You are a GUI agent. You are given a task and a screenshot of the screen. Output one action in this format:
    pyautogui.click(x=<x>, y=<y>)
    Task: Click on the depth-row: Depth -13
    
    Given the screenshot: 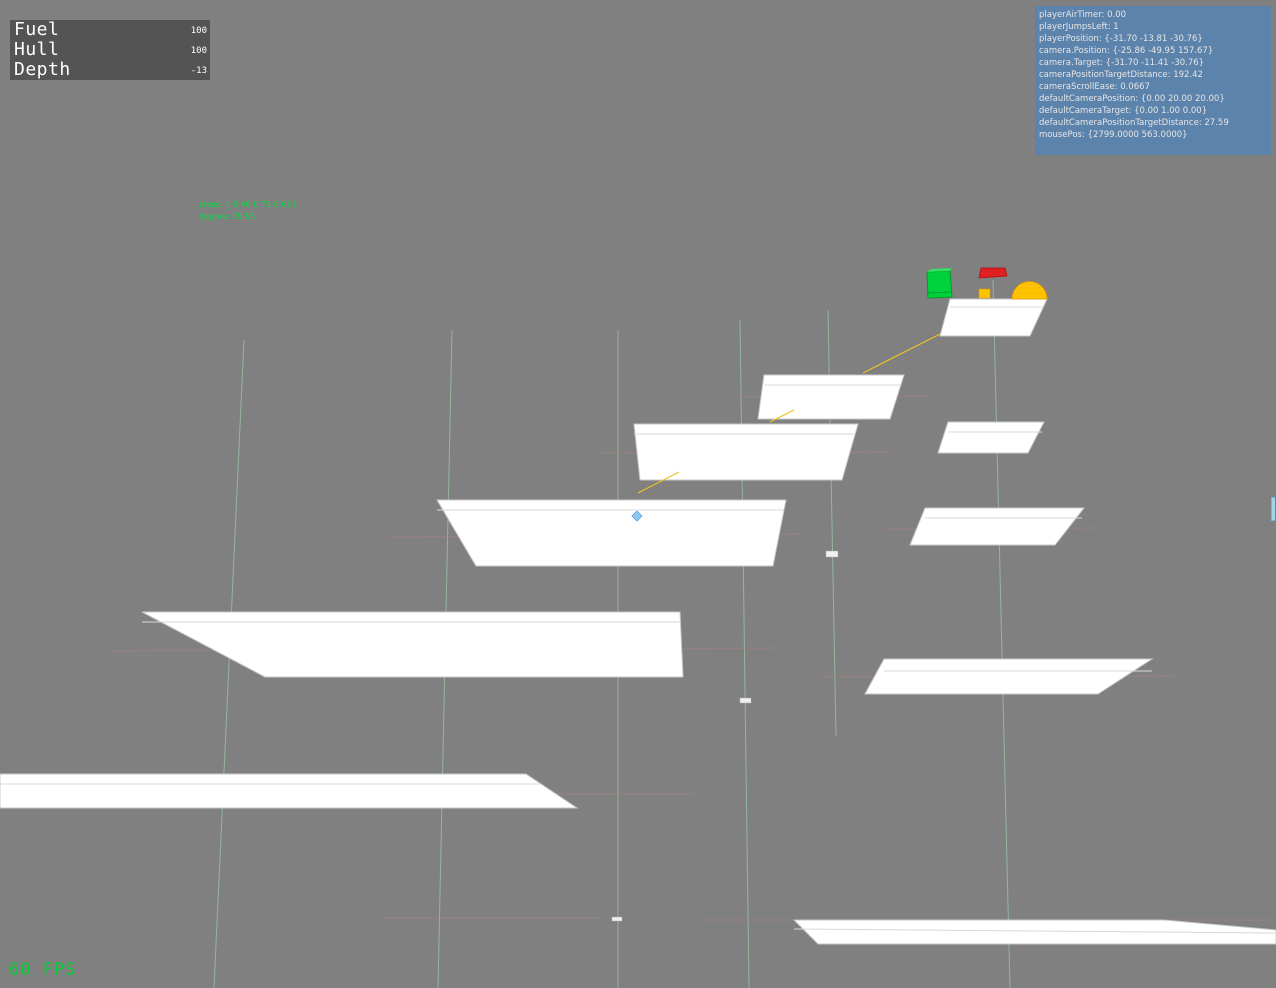 What is the action you would take?
    pyautogui.click(x=110, y=70)
    